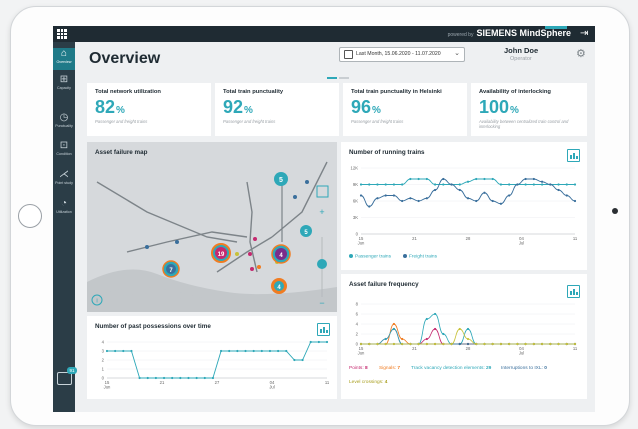  I want to click on asset-failure-frequency-chart: 8642015Jun21 28 04Jul11, so click(467, 329).